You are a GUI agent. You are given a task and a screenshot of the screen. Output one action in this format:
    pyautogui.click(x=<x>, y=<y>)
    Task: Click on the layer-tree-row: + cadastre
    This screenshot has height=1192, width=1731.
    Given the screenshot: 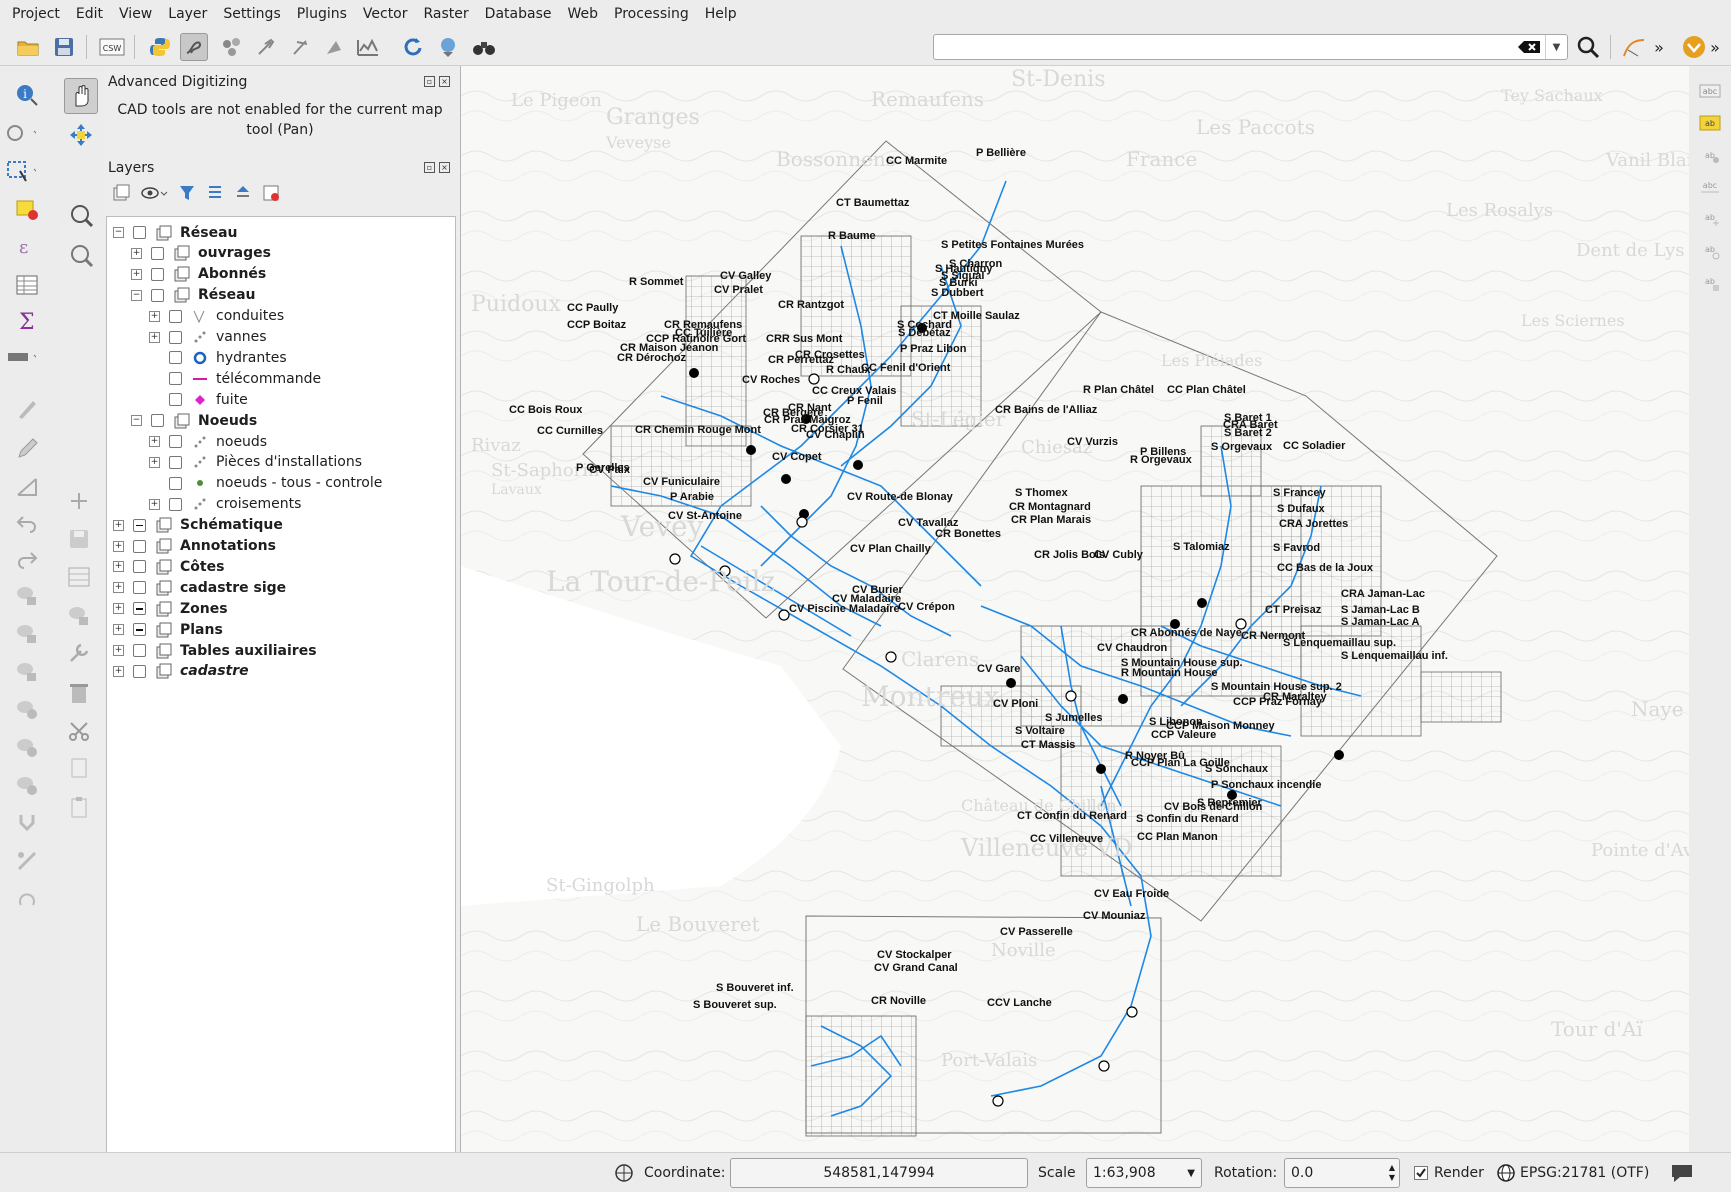 What is the action you would take?
    pyautogui.click(x=181, y=671)
    